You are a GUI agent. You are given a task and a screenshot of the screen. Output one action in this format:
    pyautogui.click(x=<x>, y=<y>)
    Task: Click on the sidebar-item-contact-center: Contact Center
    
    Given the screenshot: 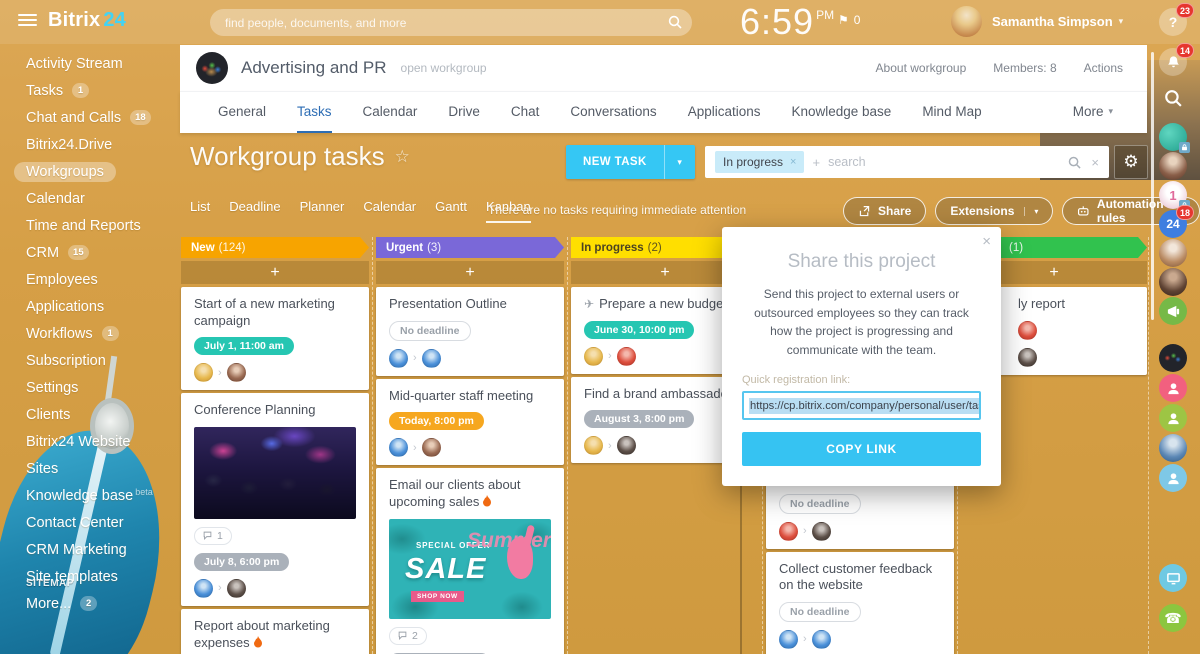 What is the action you would take?
    pyautogui.click(x=90, y=522)
    